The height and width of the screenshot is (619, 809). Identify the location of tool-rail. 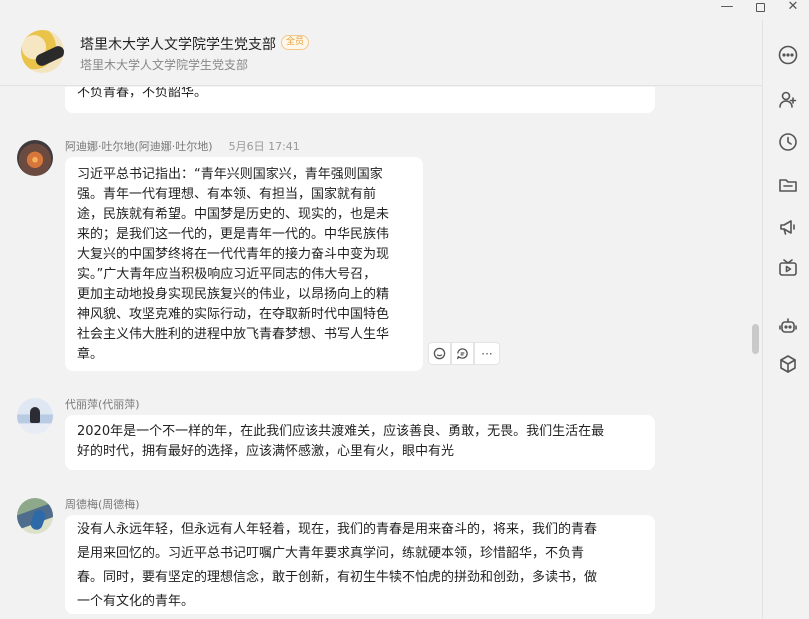
(785, 319).